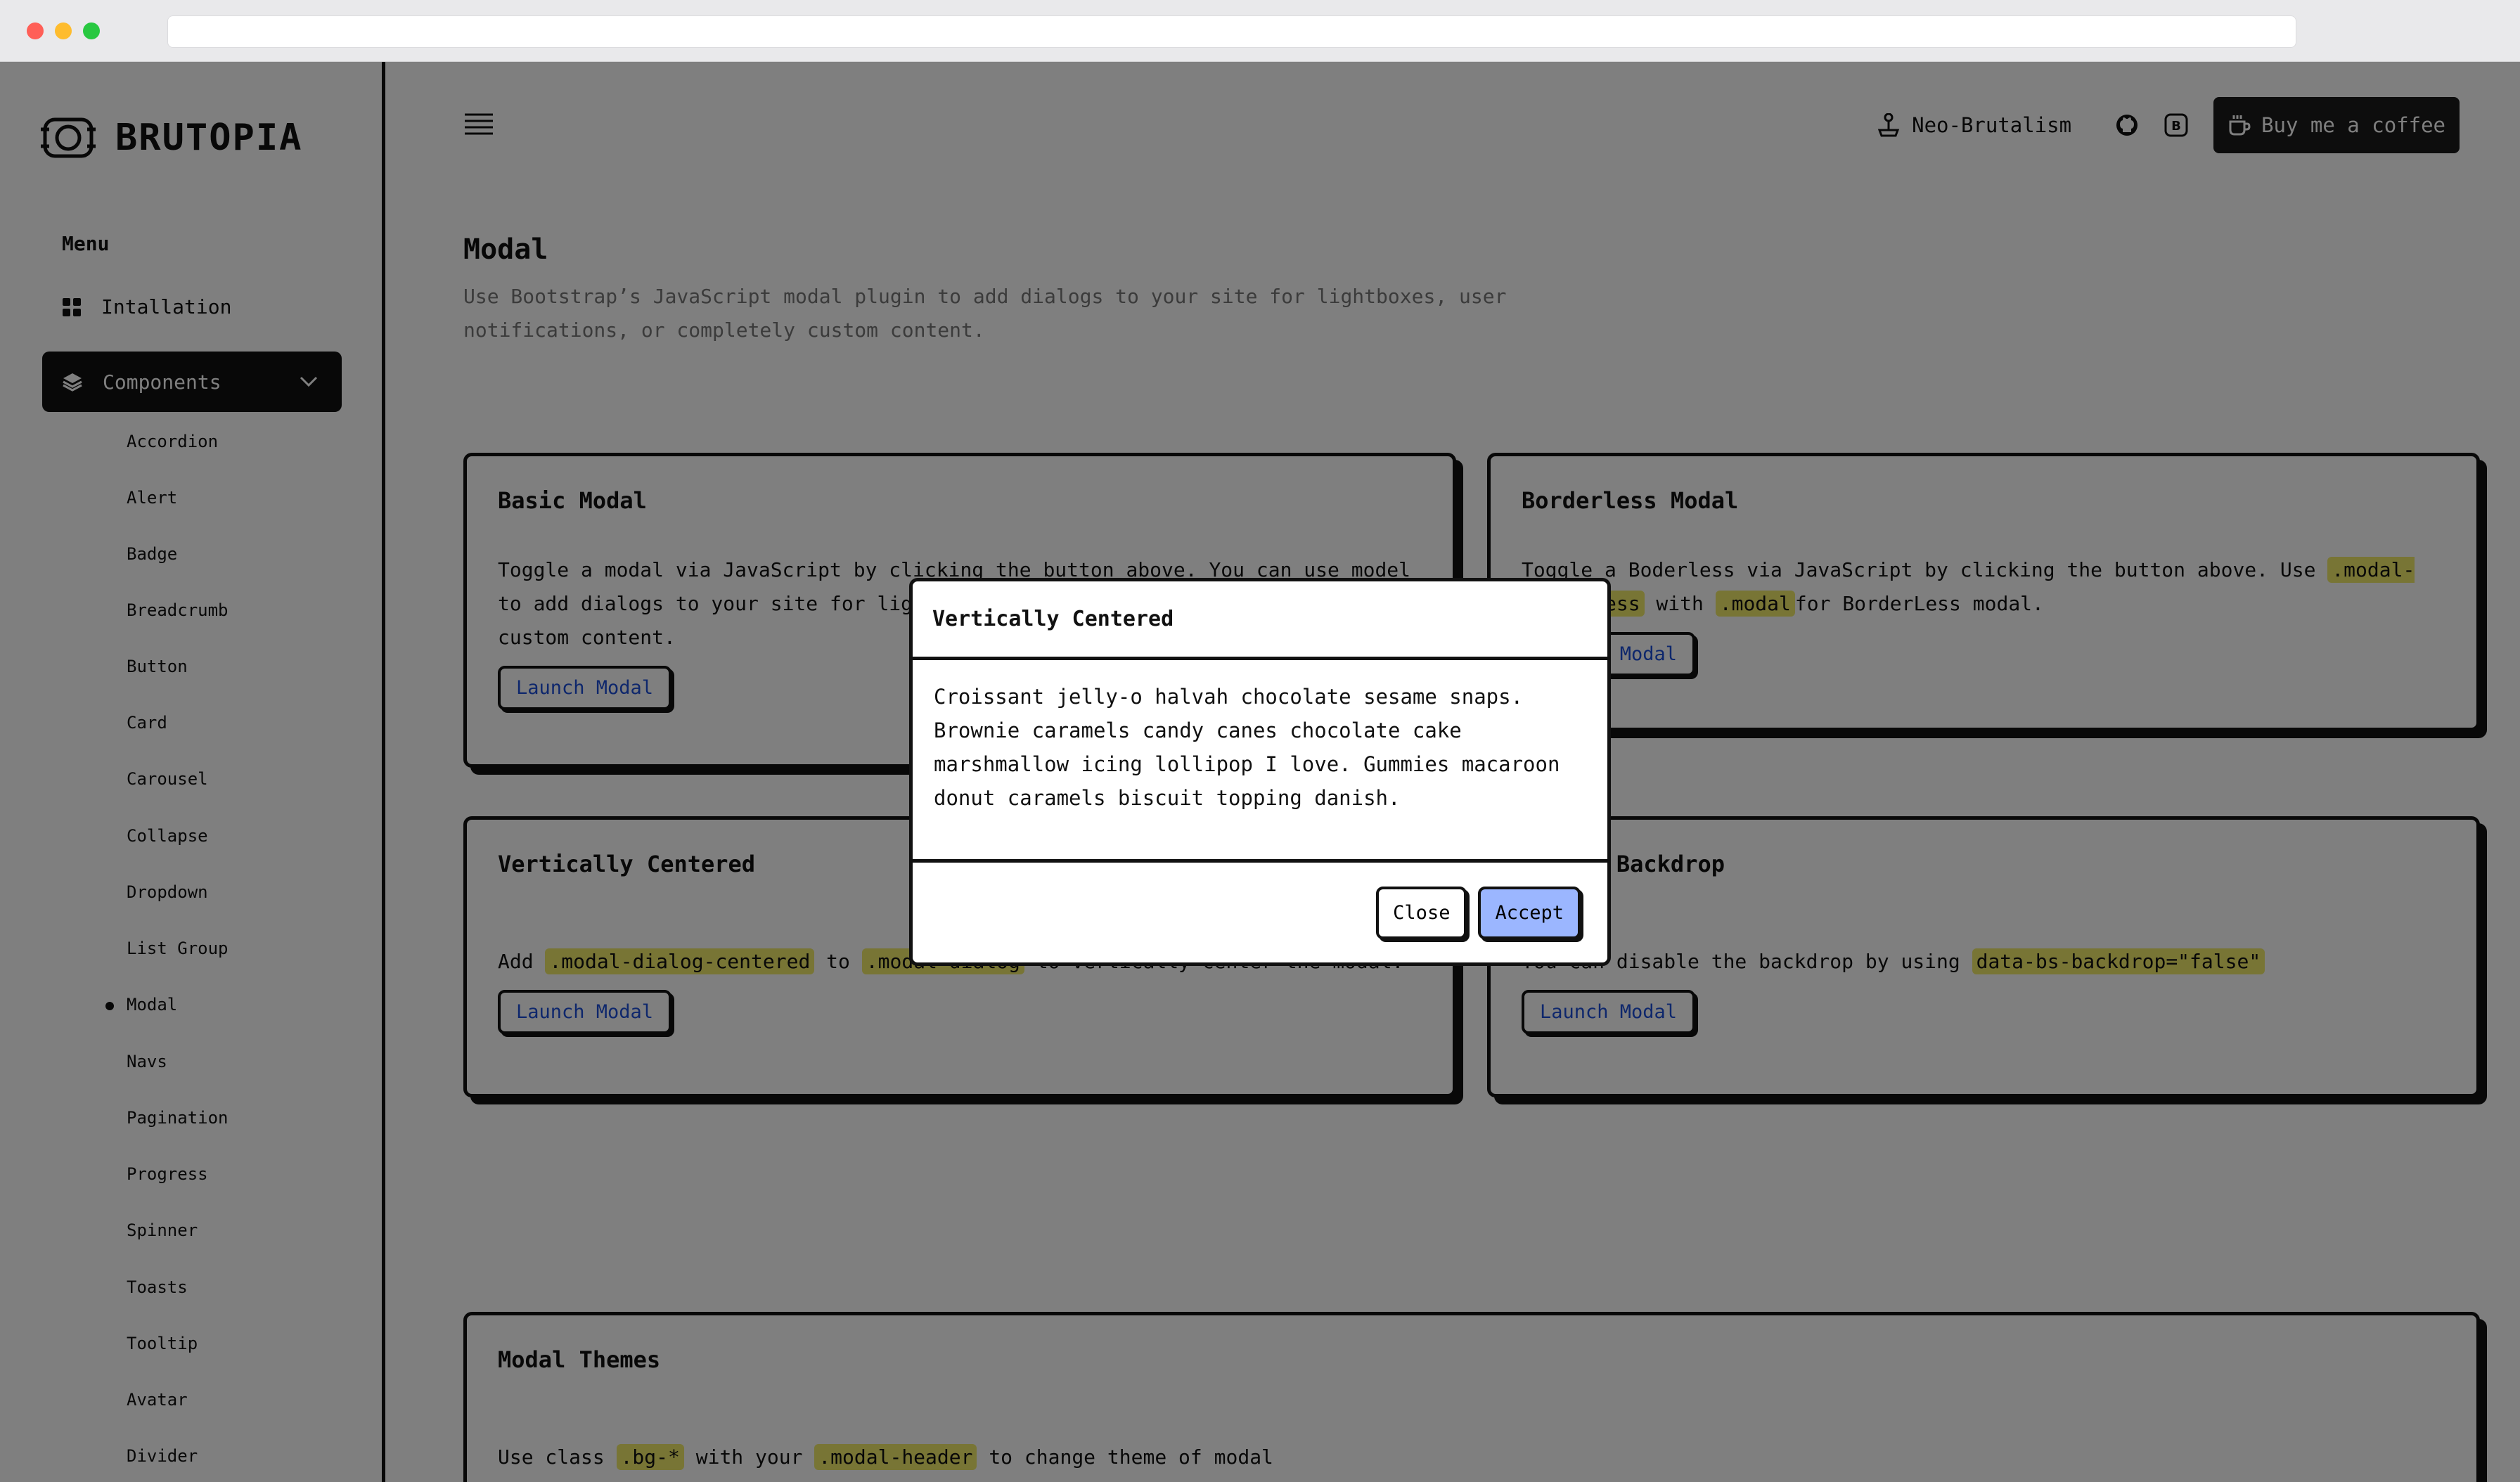  I want to click on address-bar, so click(1231, 31).